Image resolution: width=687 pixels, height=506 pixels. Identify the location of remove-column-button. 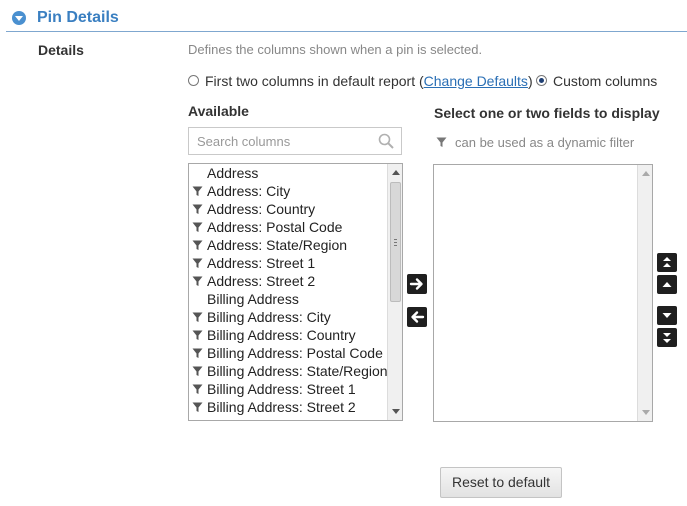
(417, 317).